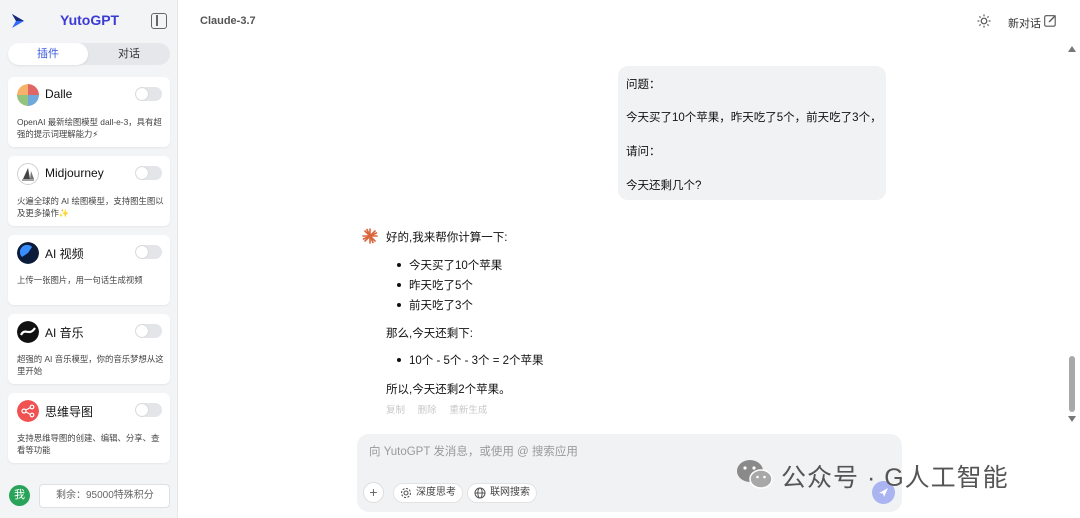  Describe the element at coordinates (104, 496) in the screenshot. I see `credits-display: 剩余：95000特殊积分` at that location.